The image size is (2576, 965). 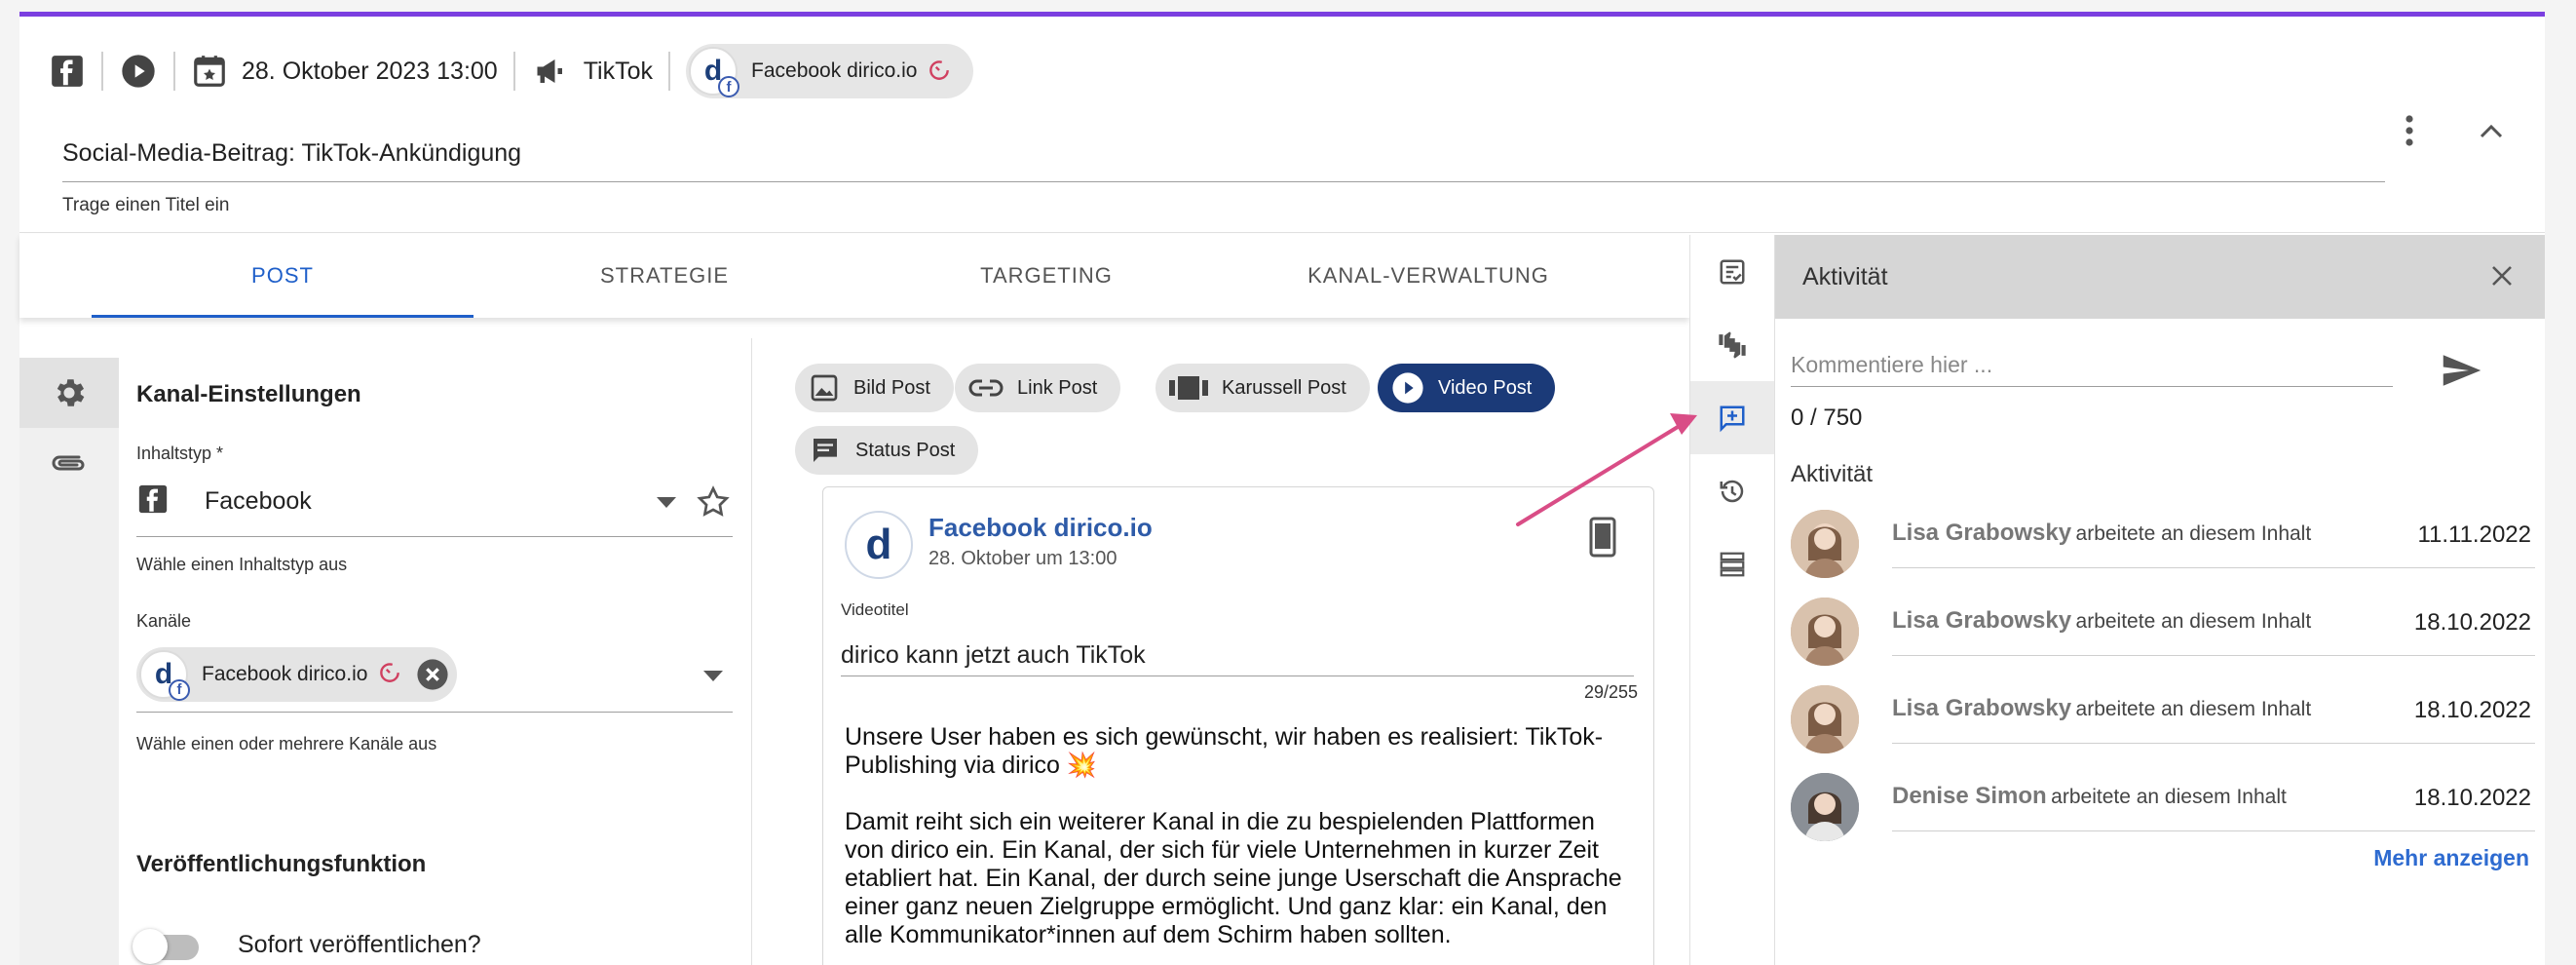 What do you see at coordinates (1188, 388) in the screenshot?
I see `carousel-icon` at bounding box center [1188, 388].